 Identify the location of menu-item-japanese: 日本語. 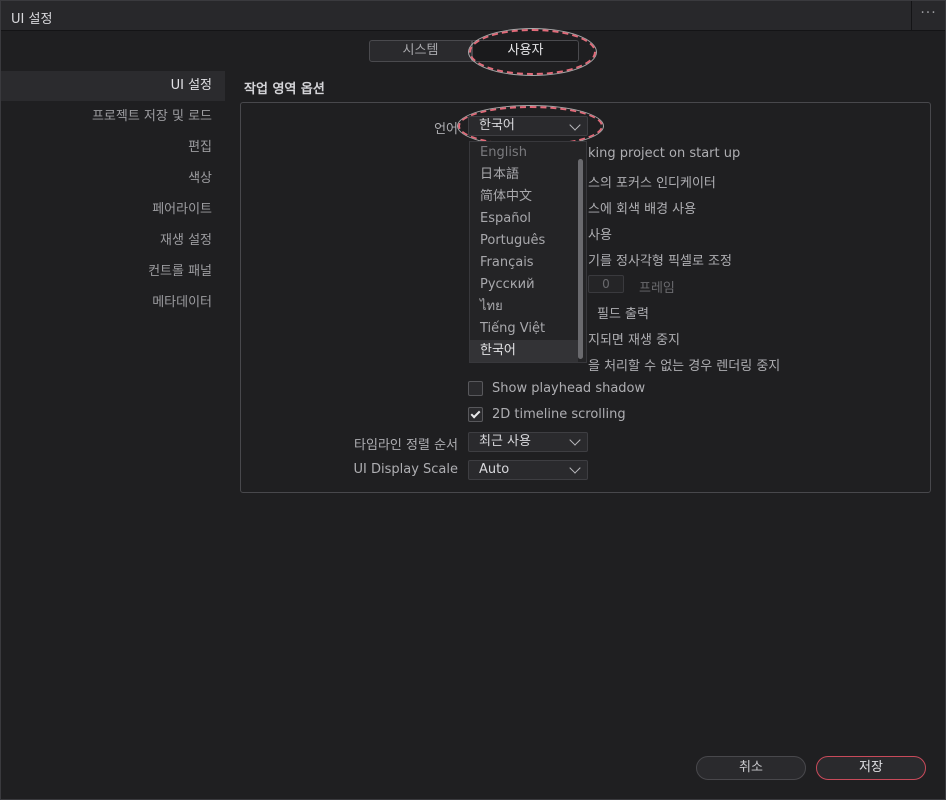
(524, 175).